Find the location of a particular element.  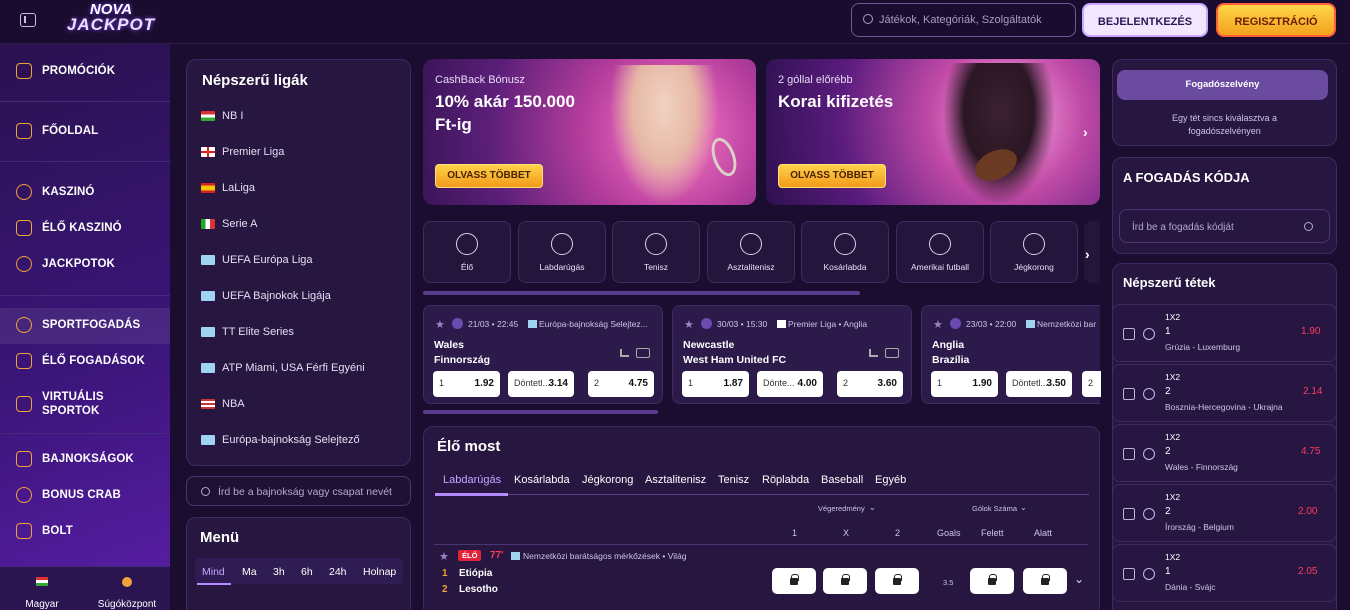

league-item: TT Elite Series is located at coordinates (247, 332).